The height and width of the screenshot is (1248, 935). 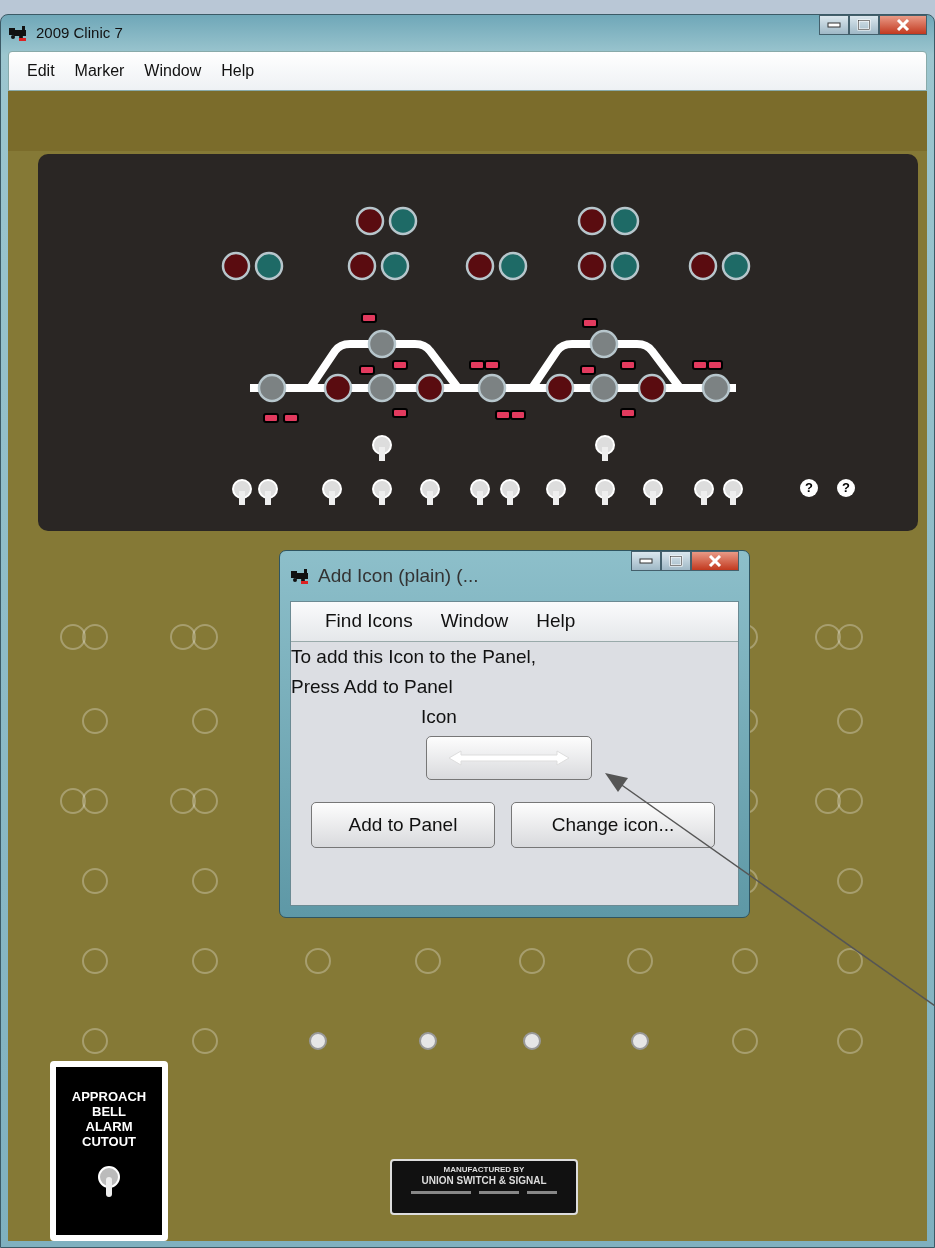 I want to click on instruction-text: Press Add to Panel, so click(x=372, y=687).